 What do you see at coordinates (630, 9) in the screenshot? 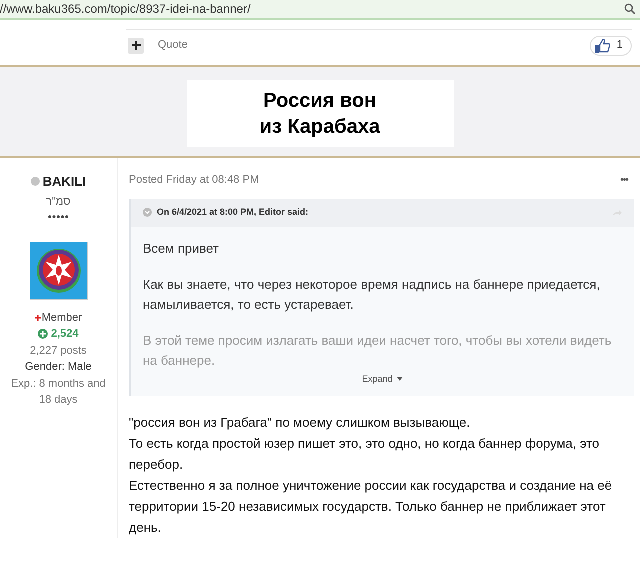
I see `zoom-icon` at bounding box center [630, 9].